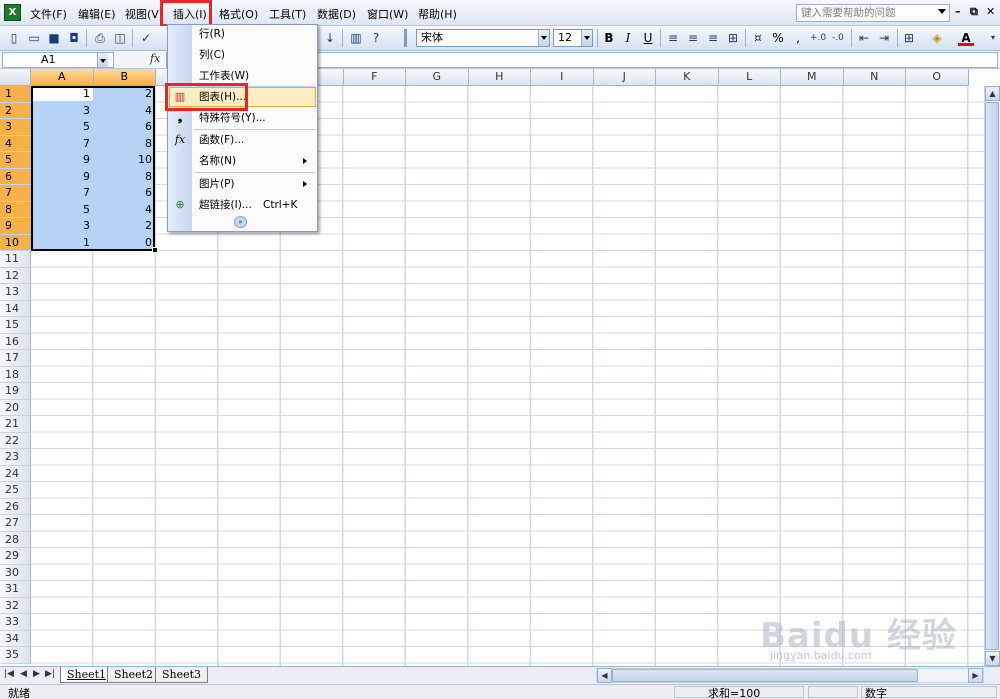  What do you see at coordinates (499, 77) in the screenshot?
I see `column-header-h: H` at bounding box center [499, 77].